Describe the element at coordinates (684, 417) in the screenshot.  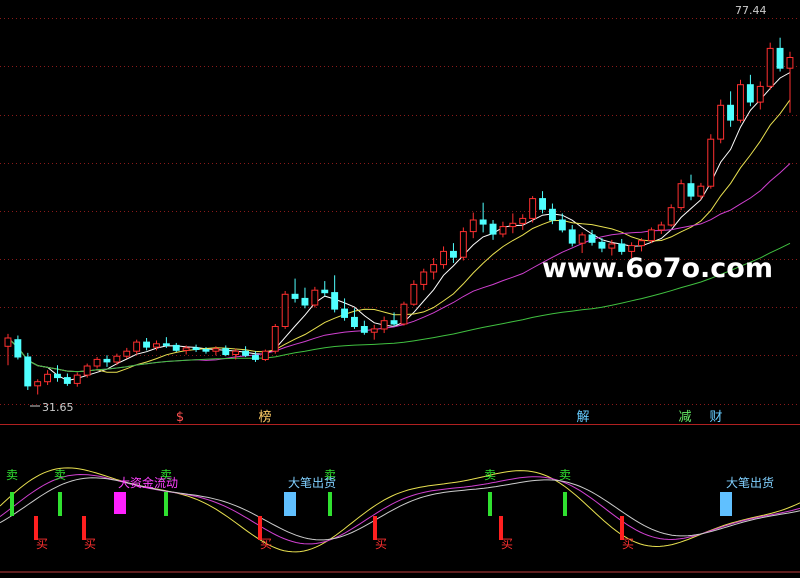
I see `event-marker-label: 减` at that location.